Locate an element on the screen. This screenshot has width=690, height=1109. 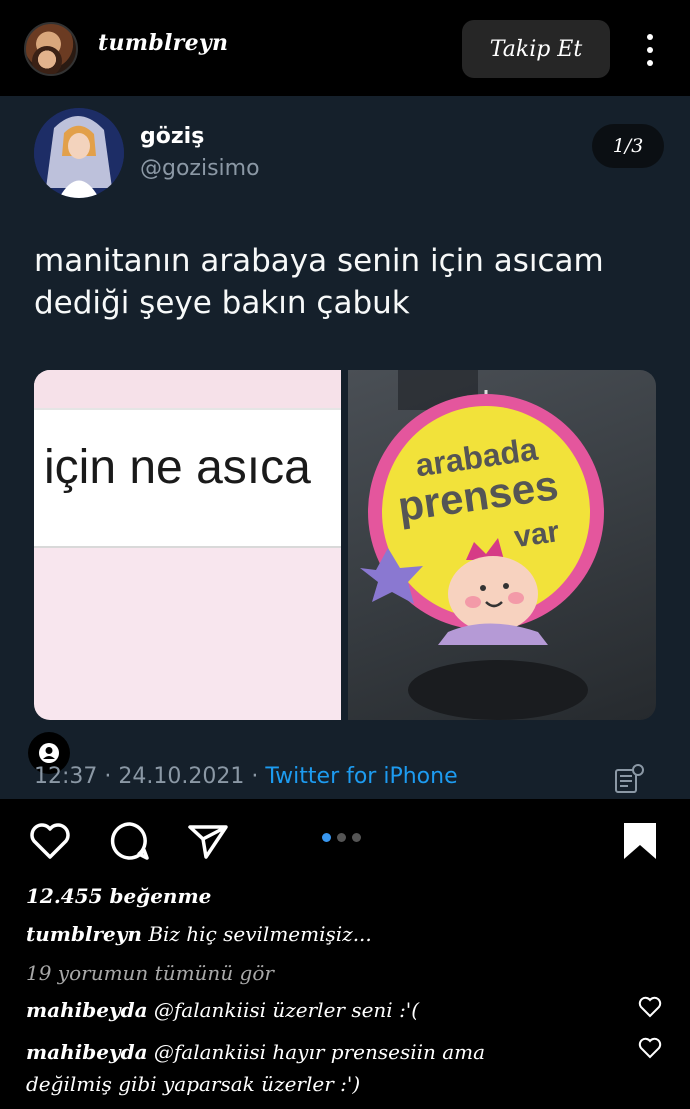
caption-username: tumblreyn is located at coordinates (84, 934).